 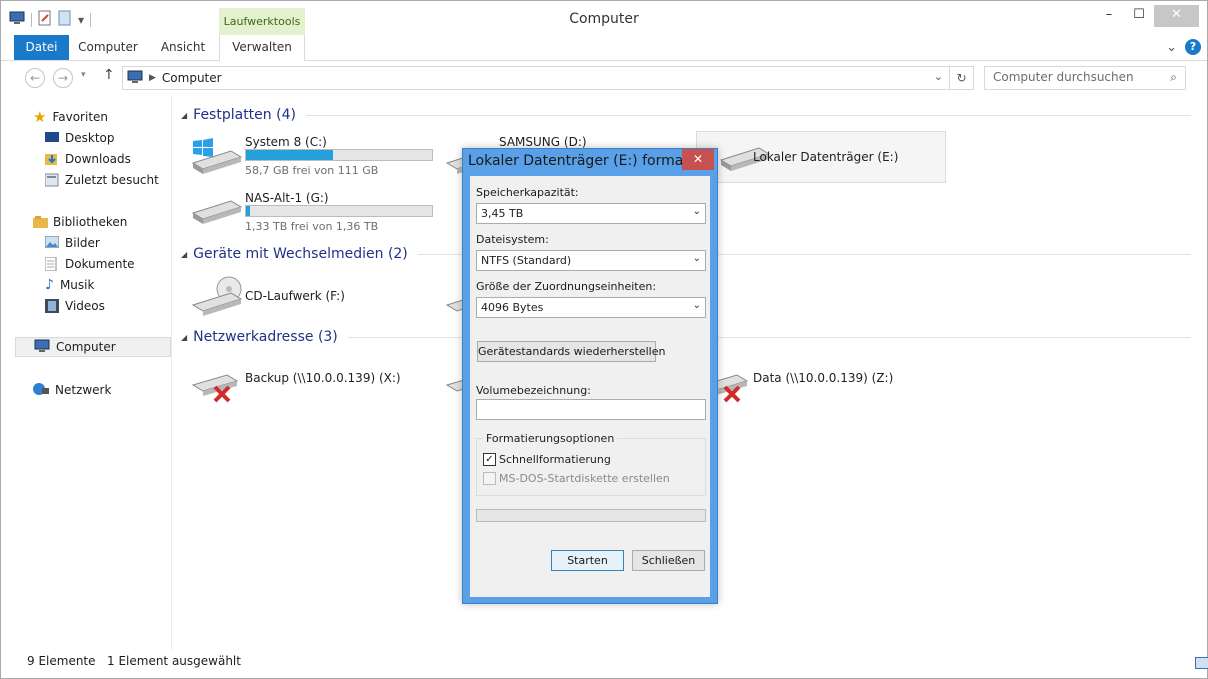 What do you see at coordinates (748, 115) in the screenshot?
I see `group-divider` at bounding box center [748, 115].